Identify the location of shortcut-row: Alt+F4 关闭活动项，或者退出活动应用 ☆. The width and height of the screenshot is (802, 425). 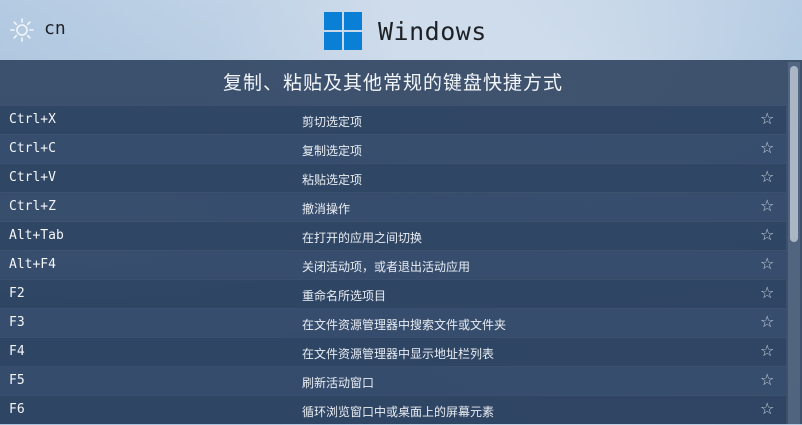
(393, 265).